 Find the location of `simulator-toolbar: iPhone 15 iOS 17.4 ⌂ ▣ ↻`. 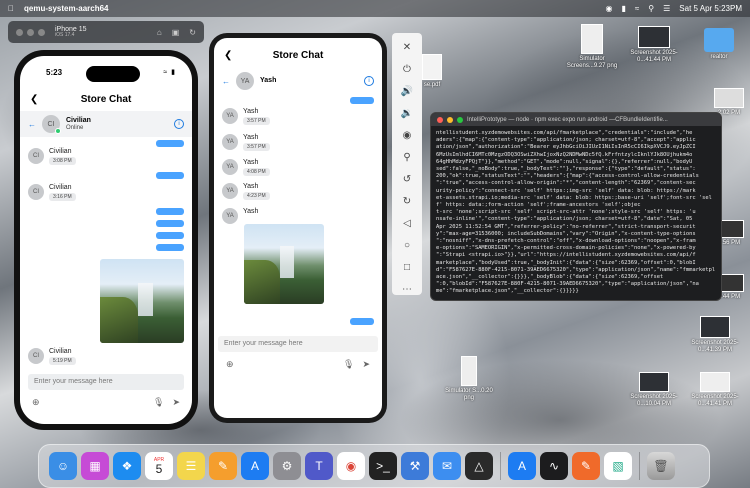

simulator-toolbar: iPhone 15 iOS 17.4 ⌂ ▣ ↻ is located at coordinates (106, 32).